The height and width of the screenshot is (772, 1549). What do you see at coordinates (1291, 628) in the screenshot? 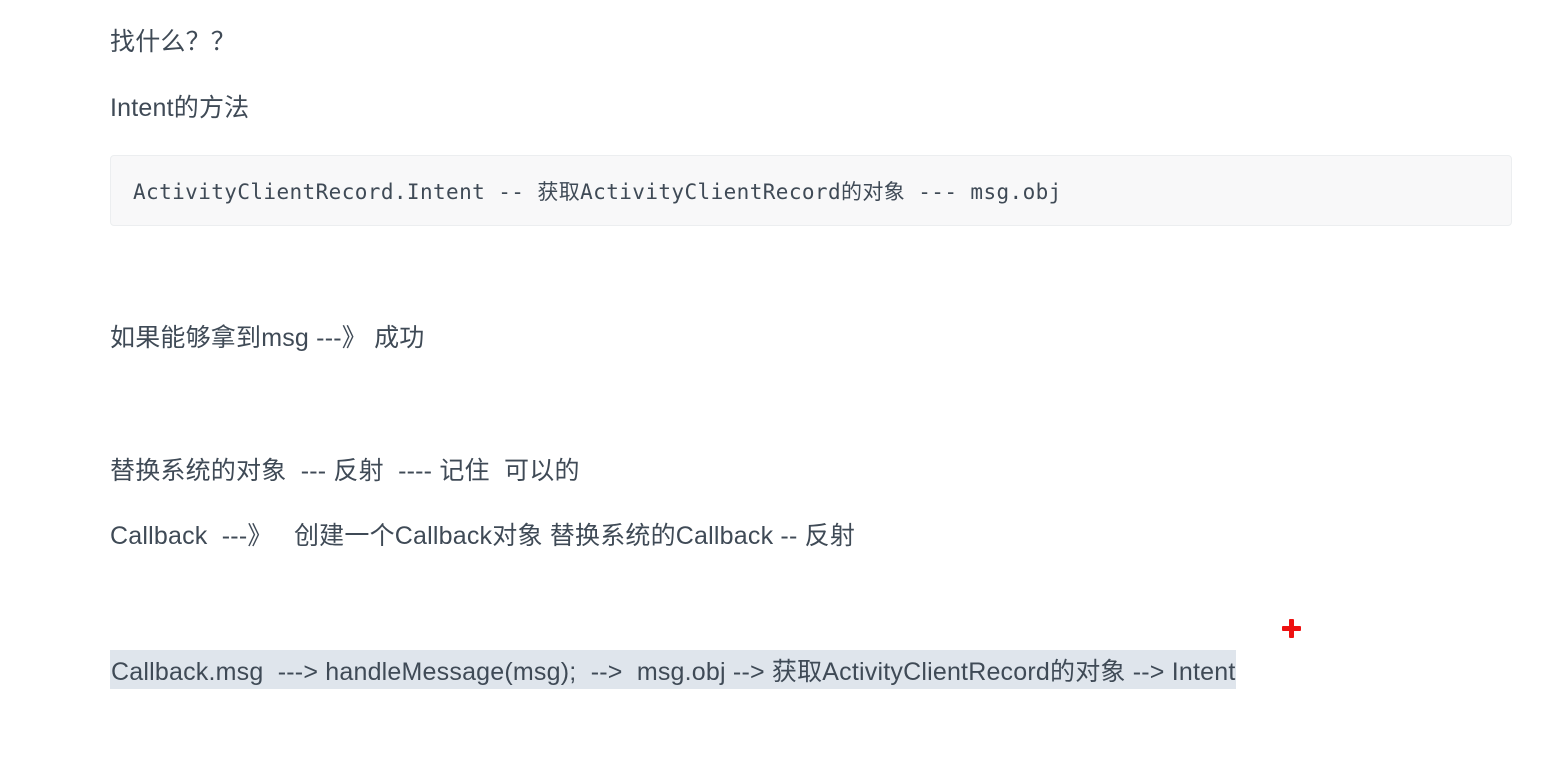
I see `crosshair-cursor-icon` at bounding box center [1291, 628].